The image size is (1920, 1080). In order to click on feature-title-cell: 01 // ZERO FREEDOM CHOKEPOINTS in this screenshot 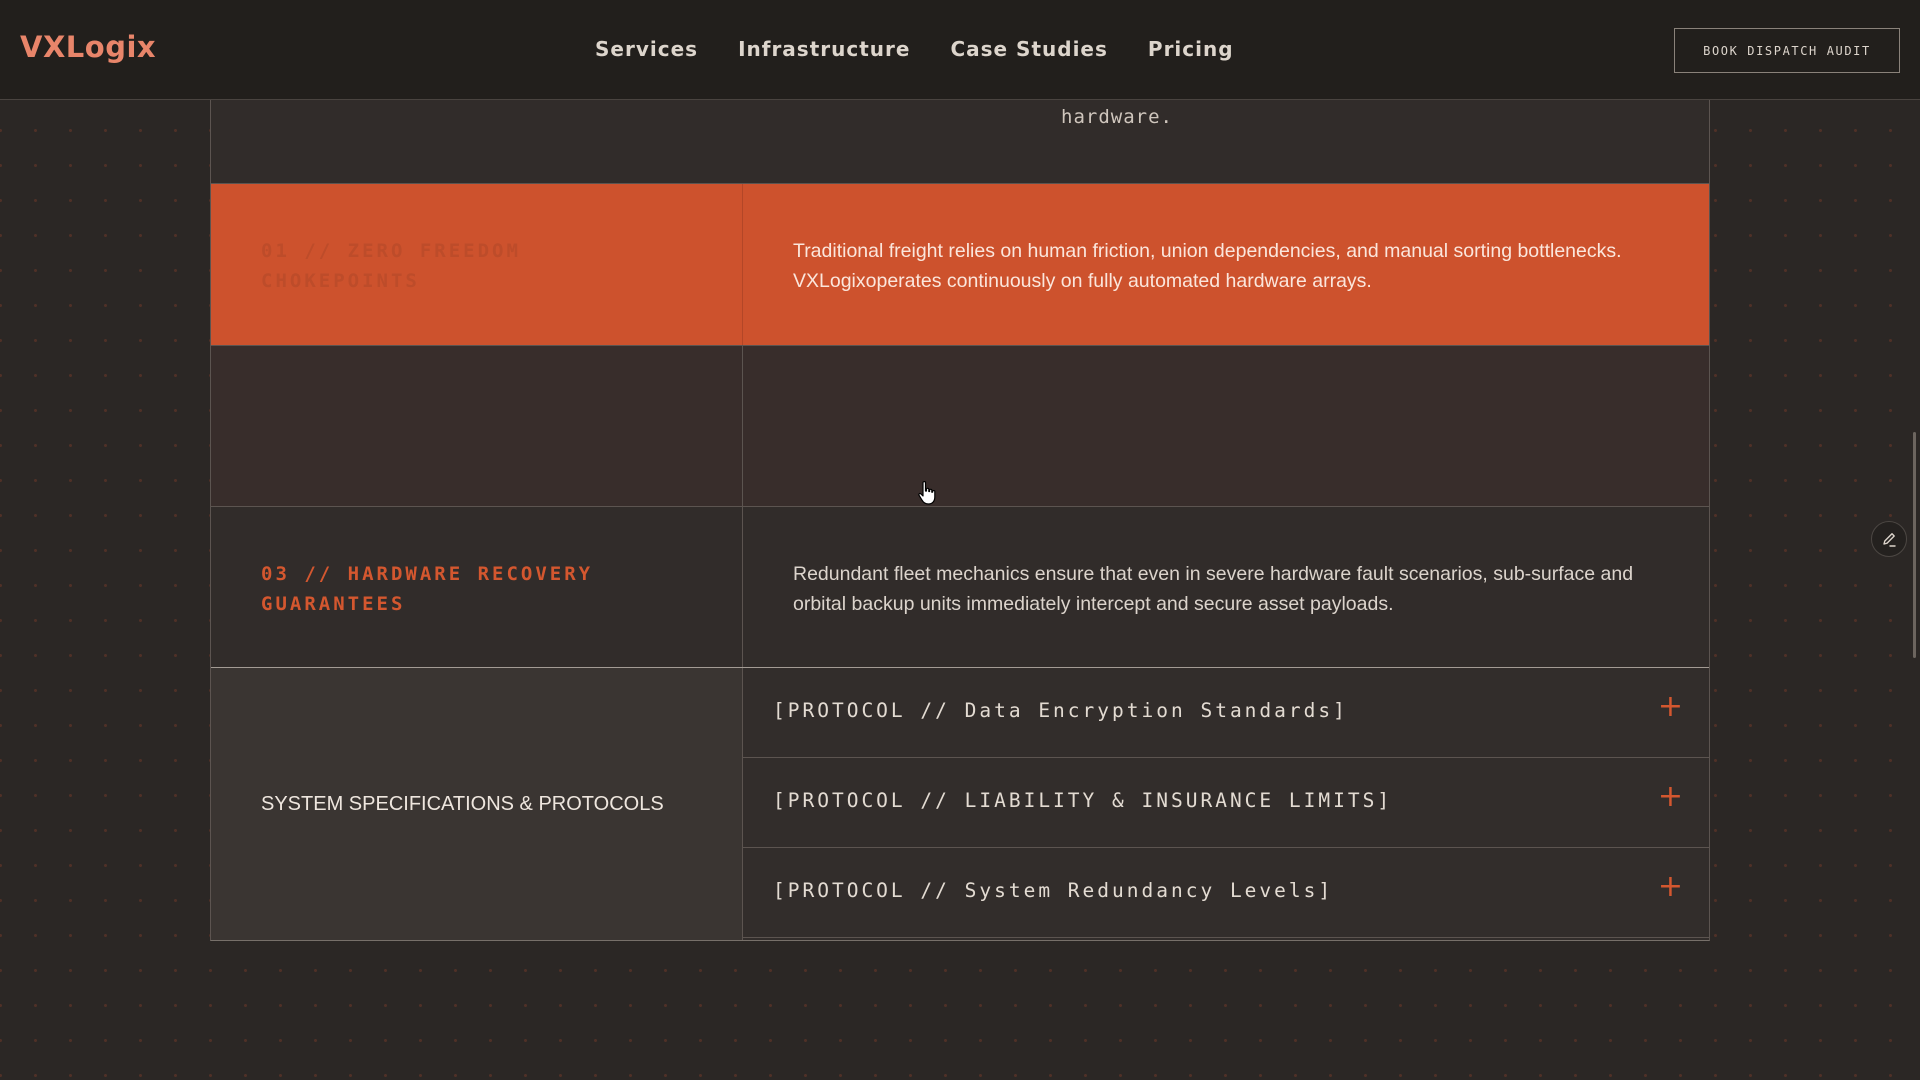, I will do `click(477, 264)`.